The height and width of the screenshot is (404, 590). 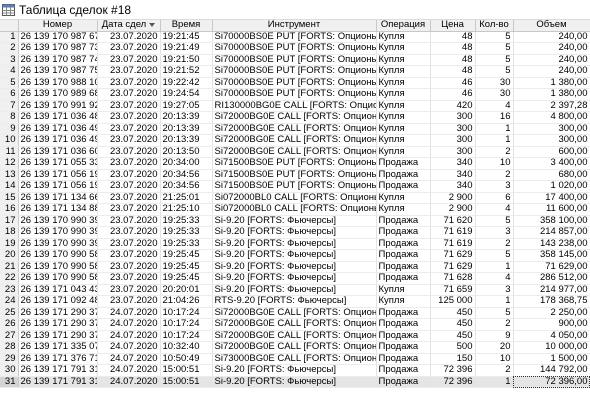 I want to click on window-titlebar: Таблица сделок #18, so click(x=295, y=10).